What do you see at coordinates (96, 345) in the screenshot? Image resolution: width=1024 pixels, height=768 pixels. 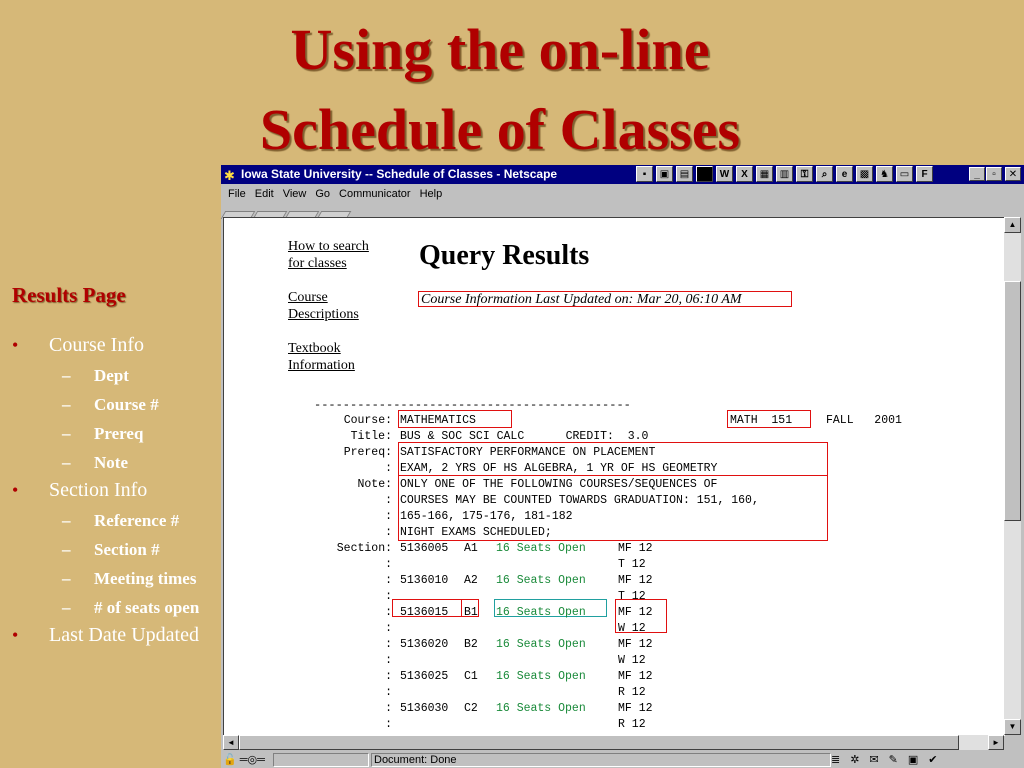 I see `bullet-label: Course Info` at bounding box center [96, 345].